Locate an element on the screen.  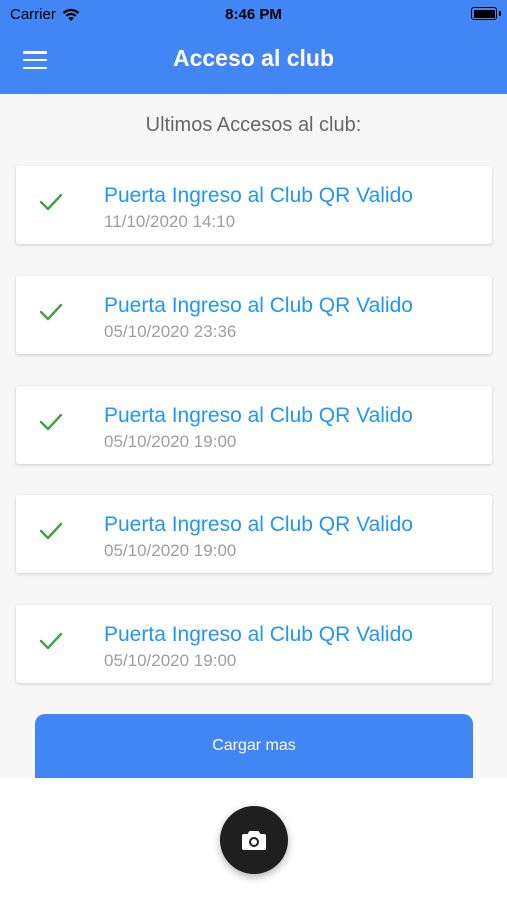
section-subtitle: Ultimos Accesos al club: is located at coordinates (253, 125).